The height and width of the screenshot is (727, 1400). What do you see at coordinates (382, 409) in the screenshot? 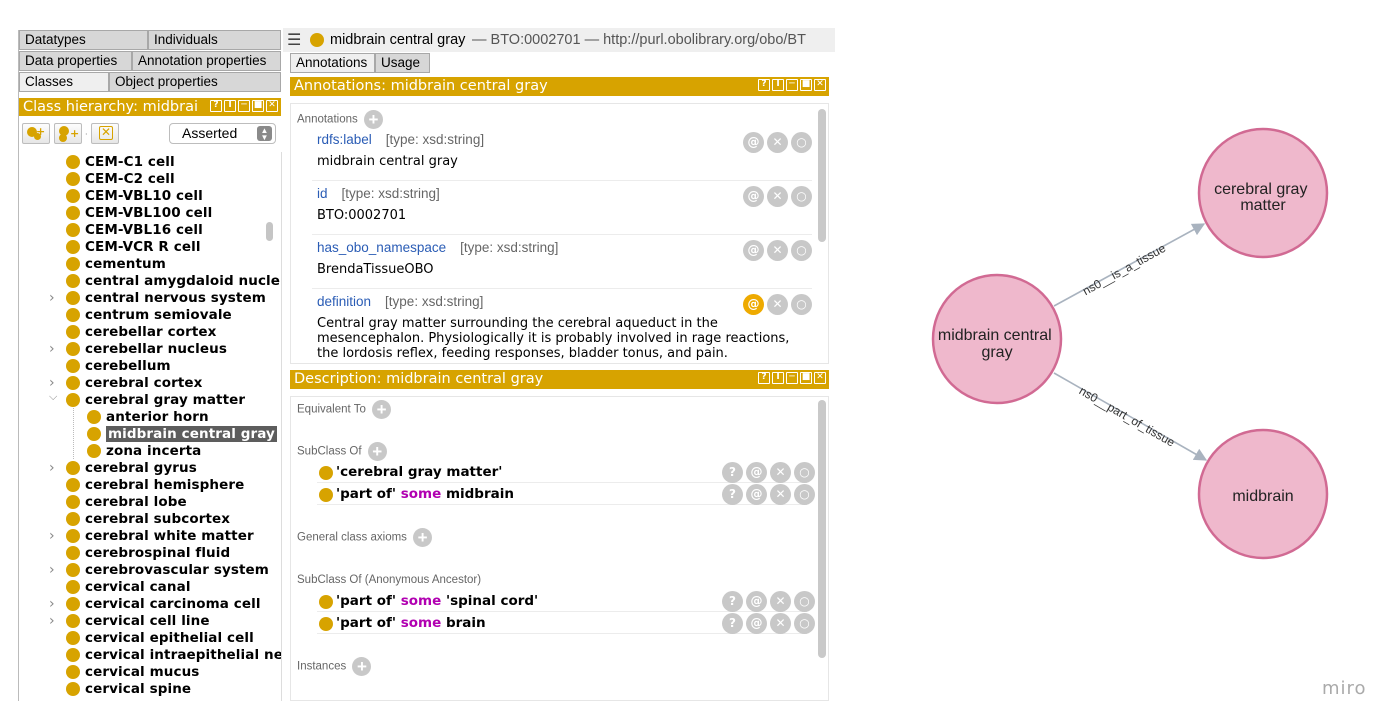
I see `add-equivalent-button: +` at bounding box center [382, 409].